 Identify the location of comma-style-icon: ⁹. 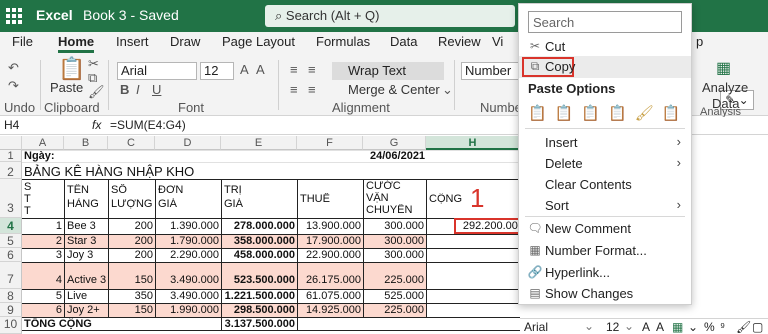
(722, 327).